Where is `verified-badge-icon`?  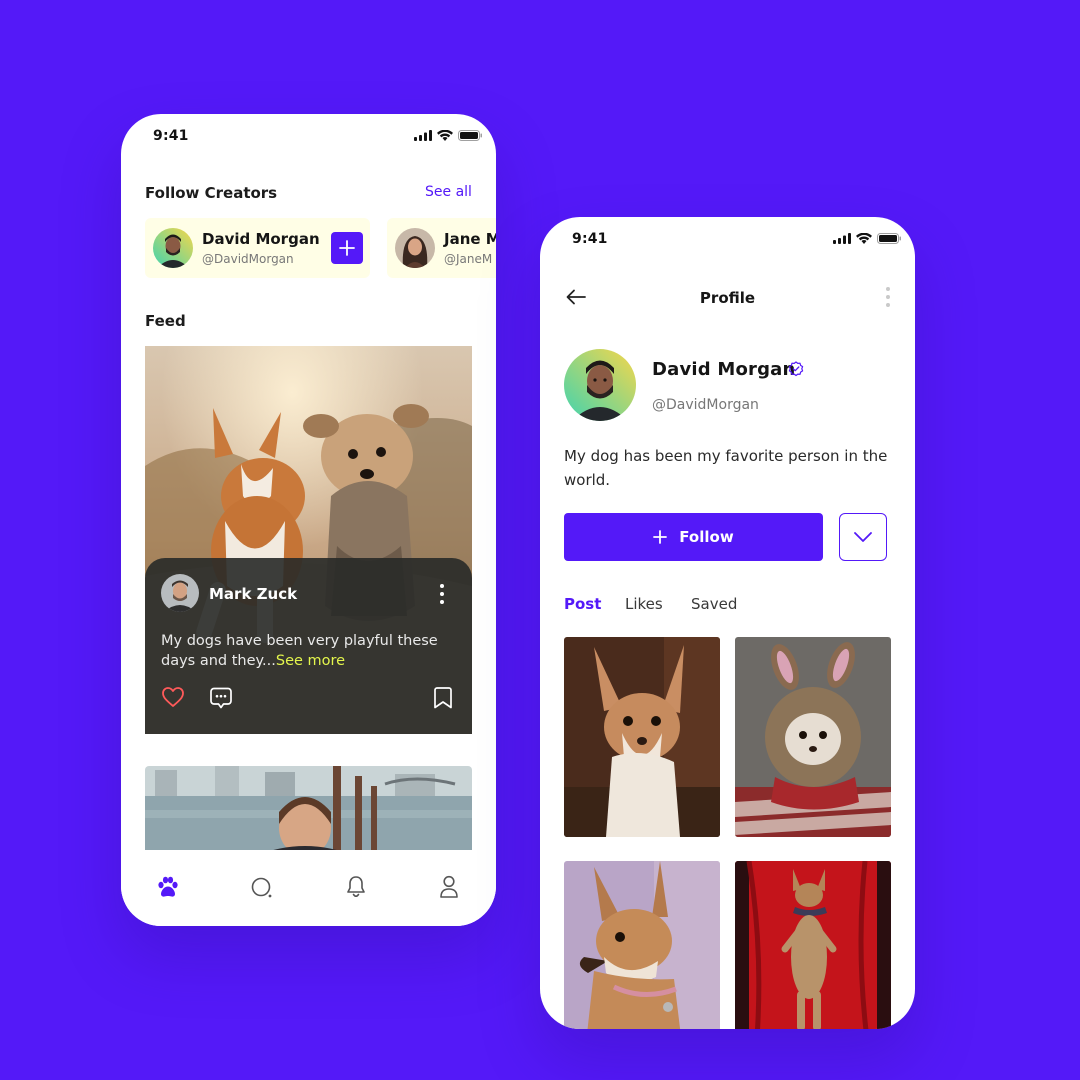
verified-badge-icon is located at coordinates (796, 369).